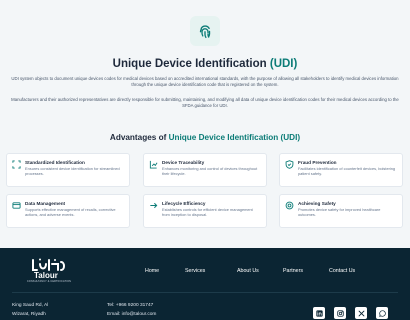 The image size is (410, 320). What do you see at coordinates (45, 203) in the screenshot?
I see `card-title: Data Management` at bounding box center [45, 203].